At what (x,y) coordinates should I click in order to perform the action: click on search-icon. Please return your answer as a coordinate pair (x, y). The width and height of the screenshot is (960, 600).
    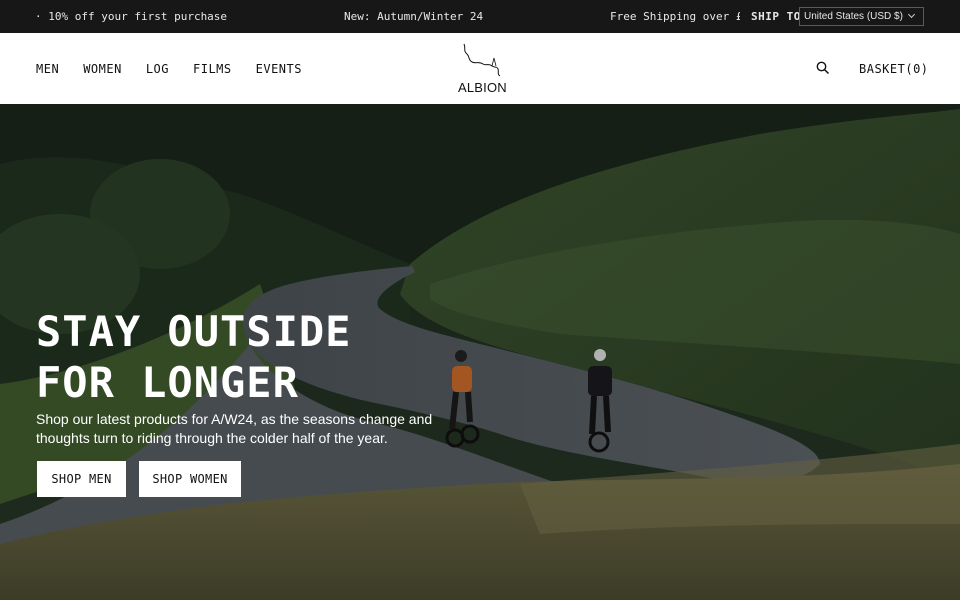
    Looking at the image, I should click on (823, 68).